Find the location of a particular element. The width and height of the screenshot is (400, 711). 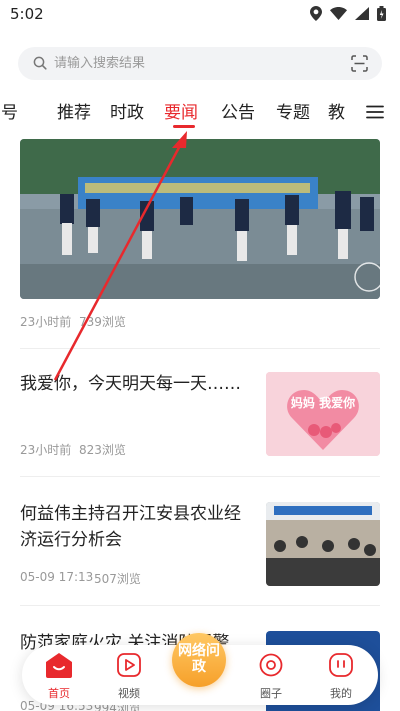

nav-inquiry-button: 网络问政 is located at coordinates (199, 660).